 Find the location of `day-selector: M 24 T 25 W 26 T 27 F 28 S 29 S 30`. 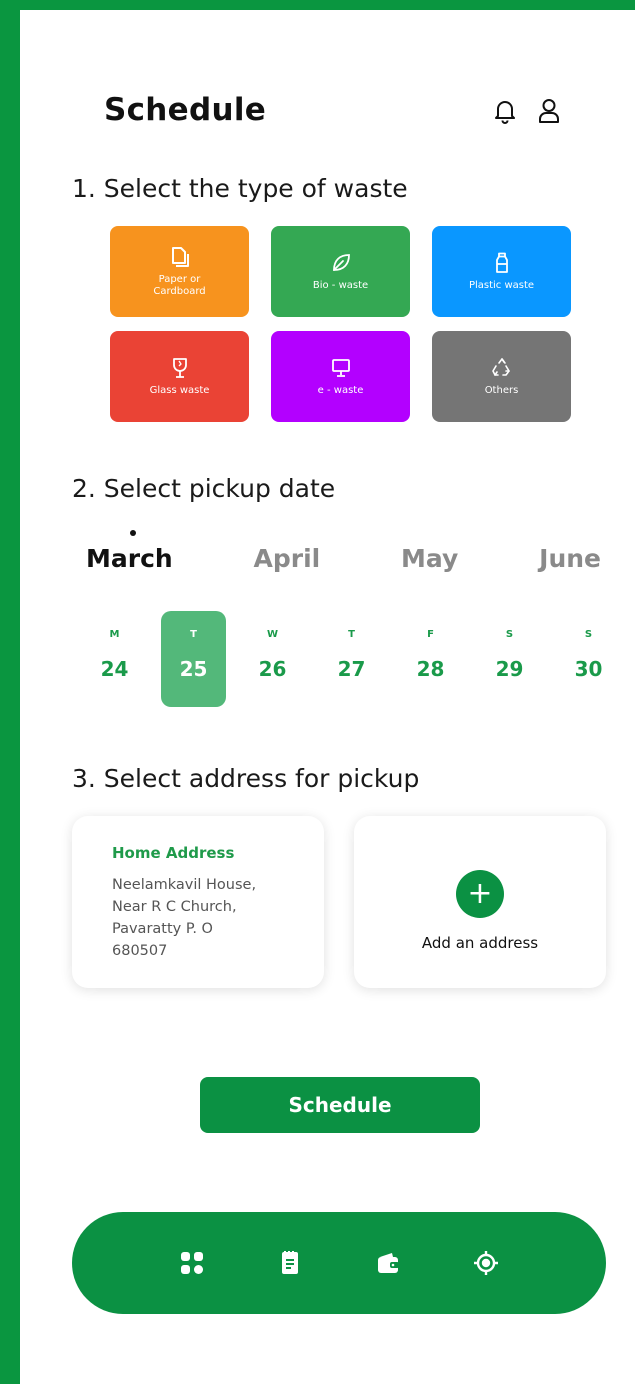

day-selector: M 24 T 25 W 26 T 27 F 28 S 29 S 30 is located at coordinates (351, 659).